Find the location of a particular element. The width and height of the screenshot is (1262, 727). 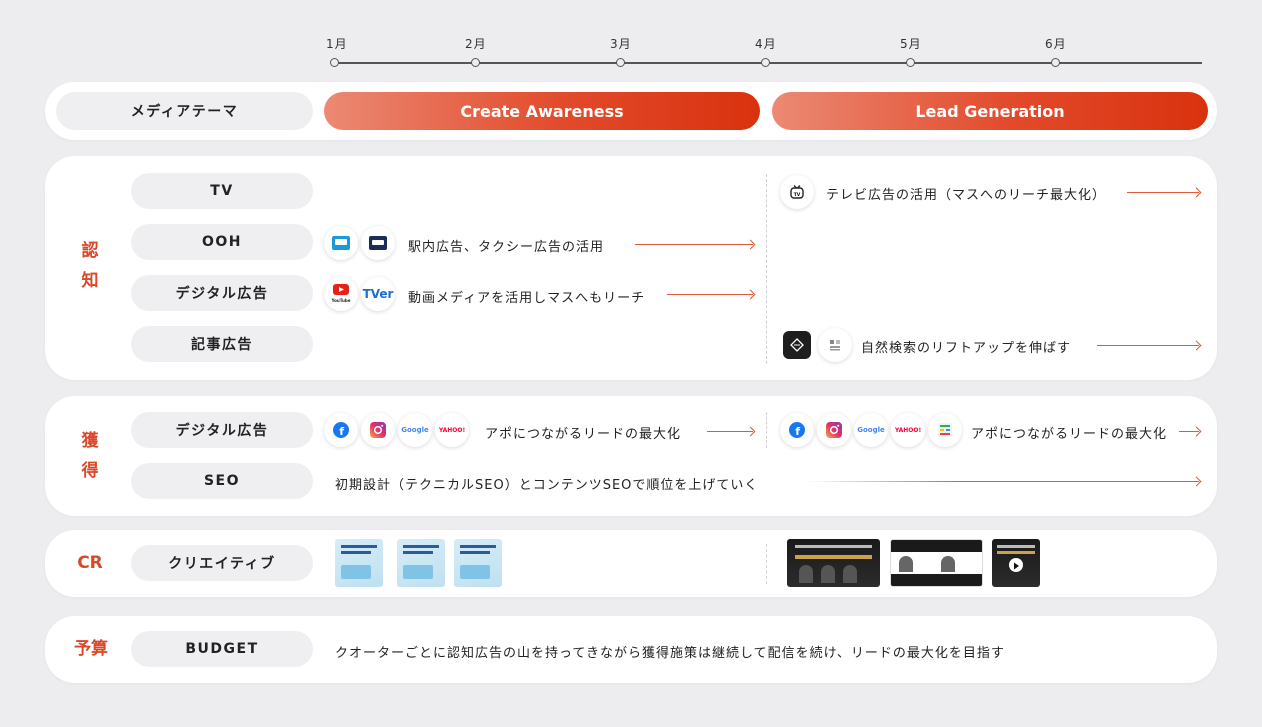

category-acquisition: 獲 得 is located at coordinates (90, 456).